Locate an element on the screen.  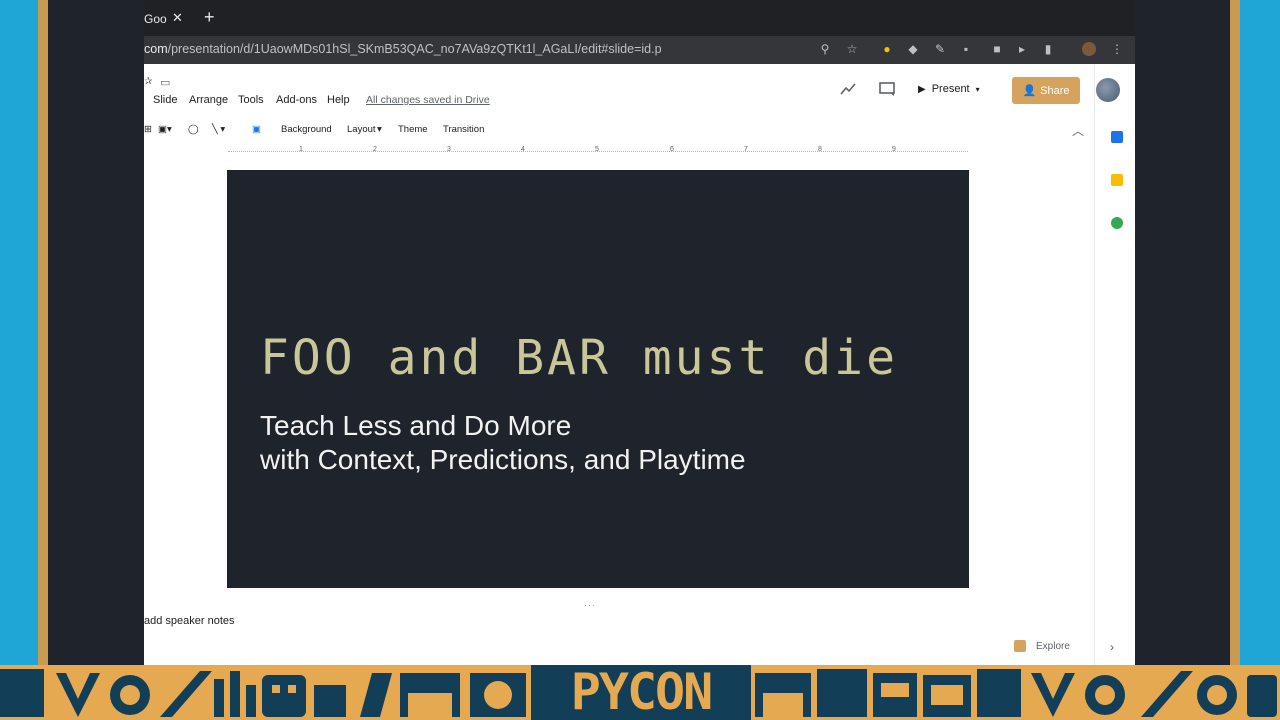
extension-icon: ◆ is located at coordinates (913, 49).